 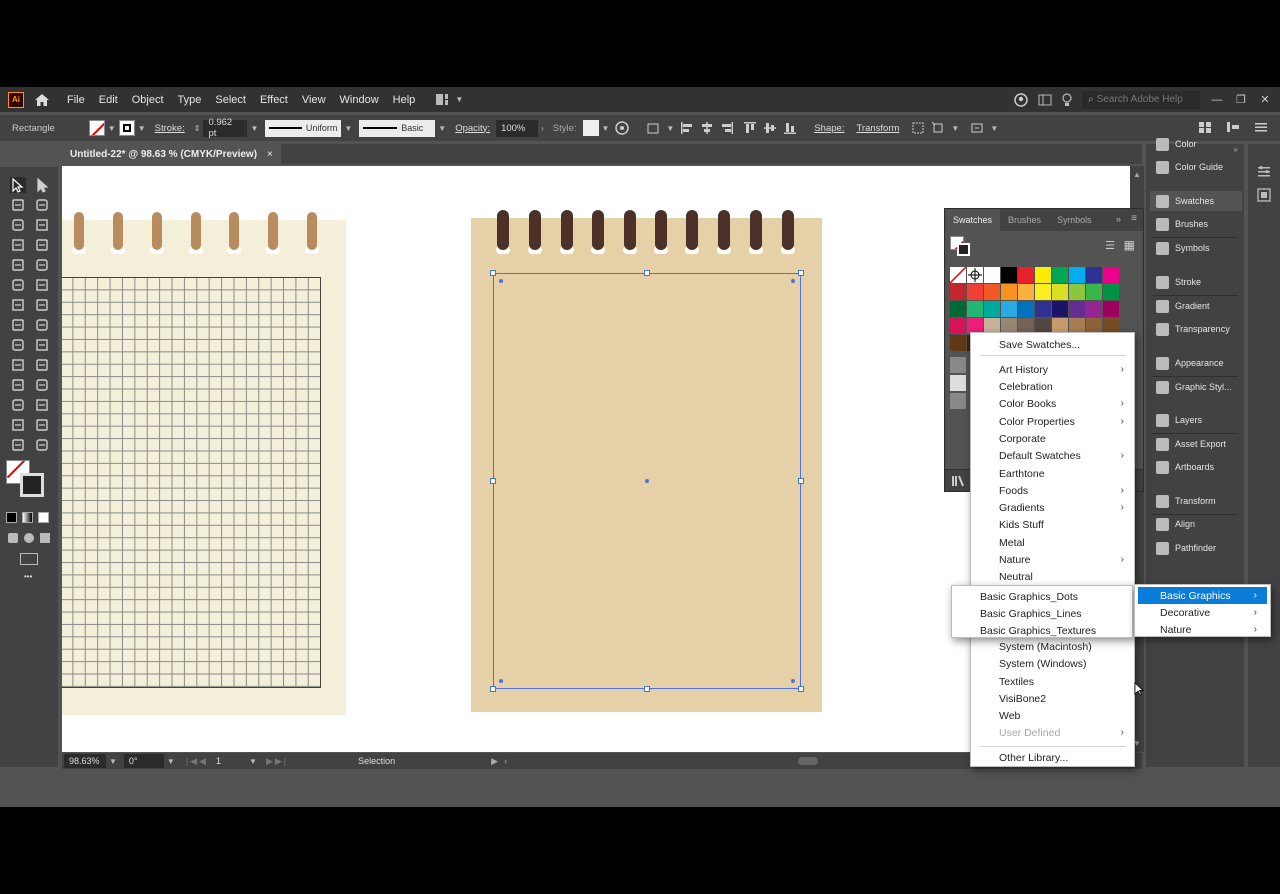 What do you see at coordinates (590, 128) in the screenshot?
I see `style-swatch` at bounding box center [590, 128].